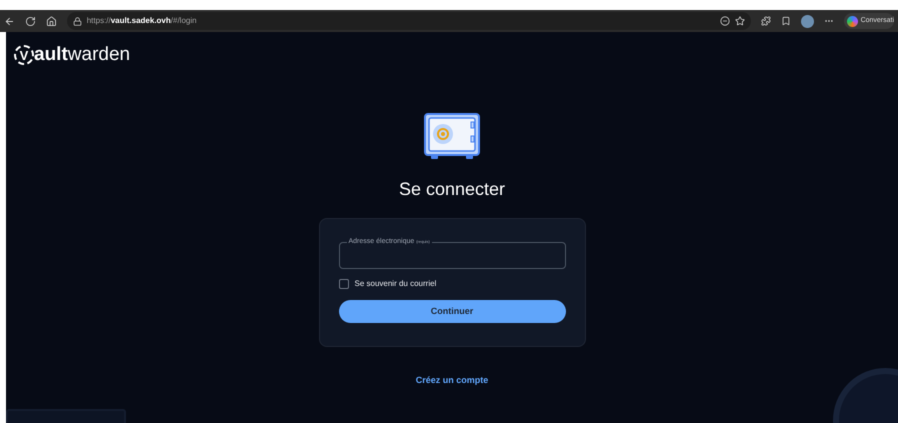 This screenshot has width=898, height=423. What do you see at coordinates (82, 54) in the screenshot?
I see `logo-text: aultwarden` at bounding box center [82, 54].